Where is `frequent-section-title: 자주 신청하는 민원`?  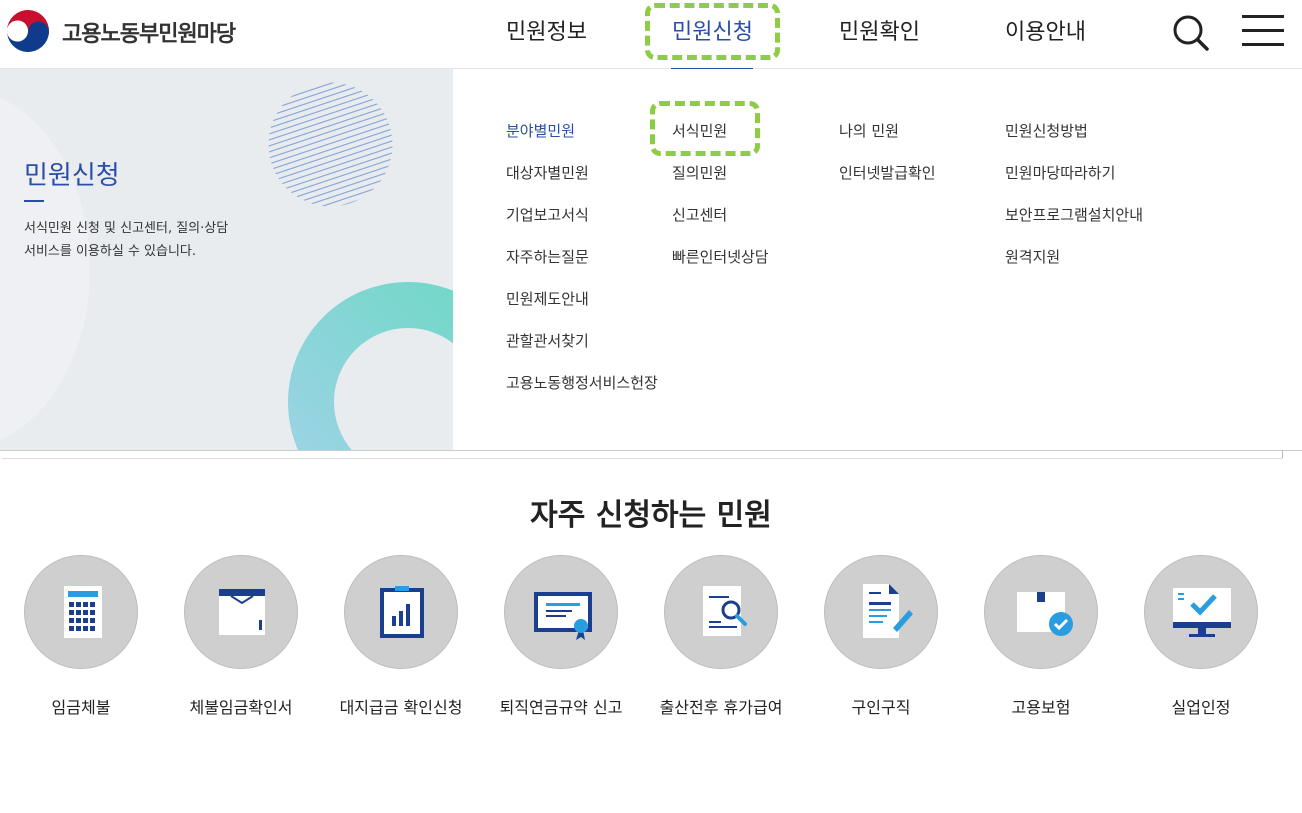 frequent-section-title: 자주 신청하는 민원 is located at coordinates (651, 515).